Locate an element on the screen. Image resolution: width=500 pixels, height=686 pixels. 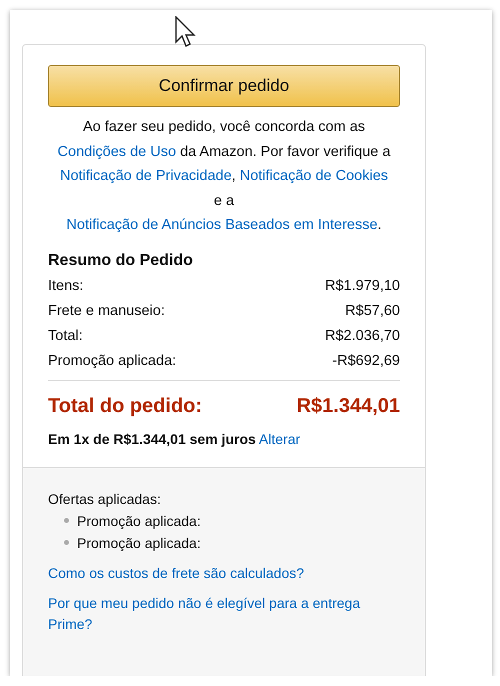
summary-label: Frete e manuseio: is located at coordinates (106, 311).